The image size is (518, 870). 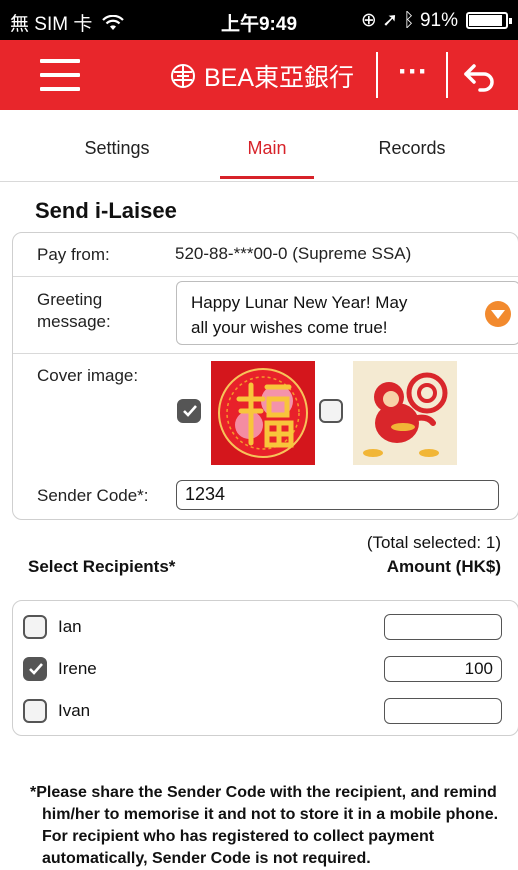 I want to click on tab-records: Records, so click(x=412, y=148).